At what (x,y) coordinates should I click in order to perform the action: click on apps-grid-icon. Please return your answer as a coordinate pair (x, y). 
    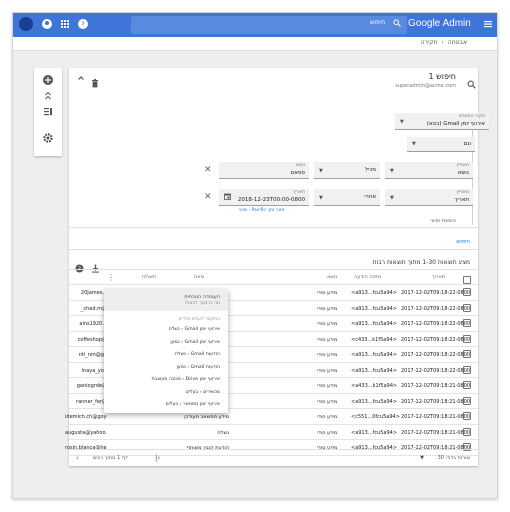
    Looking at the image, I should click on (65, 24).